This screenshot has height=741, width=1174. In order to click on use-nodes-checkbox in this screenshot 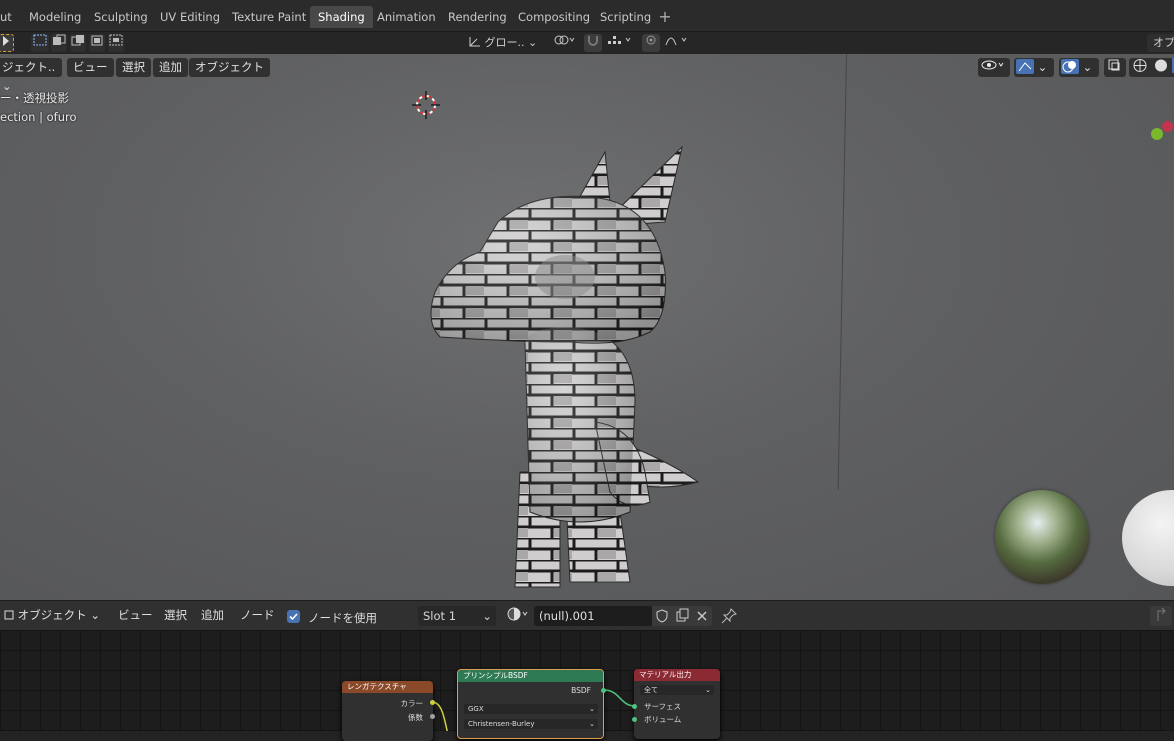, I will do `click(293, 616)`.